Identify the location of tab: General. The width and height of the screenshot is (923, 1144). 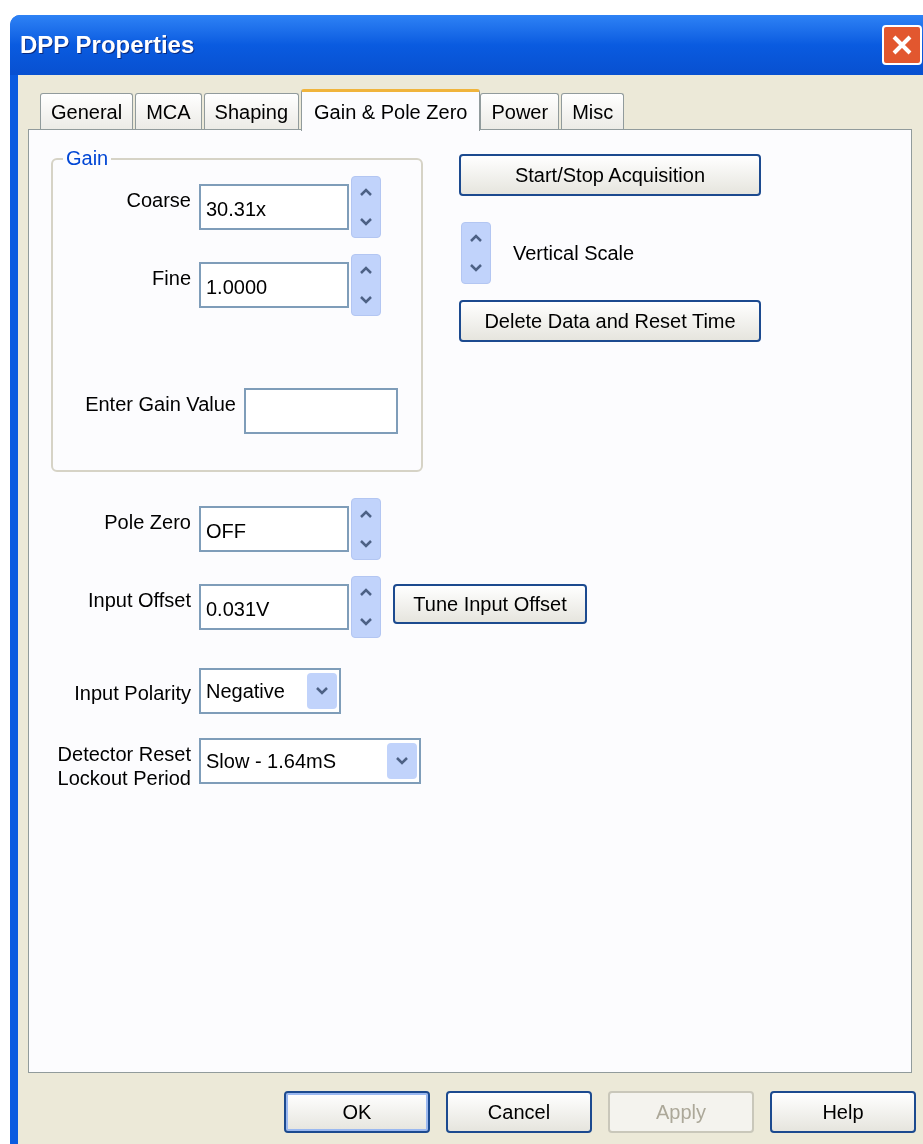
(87, 111).